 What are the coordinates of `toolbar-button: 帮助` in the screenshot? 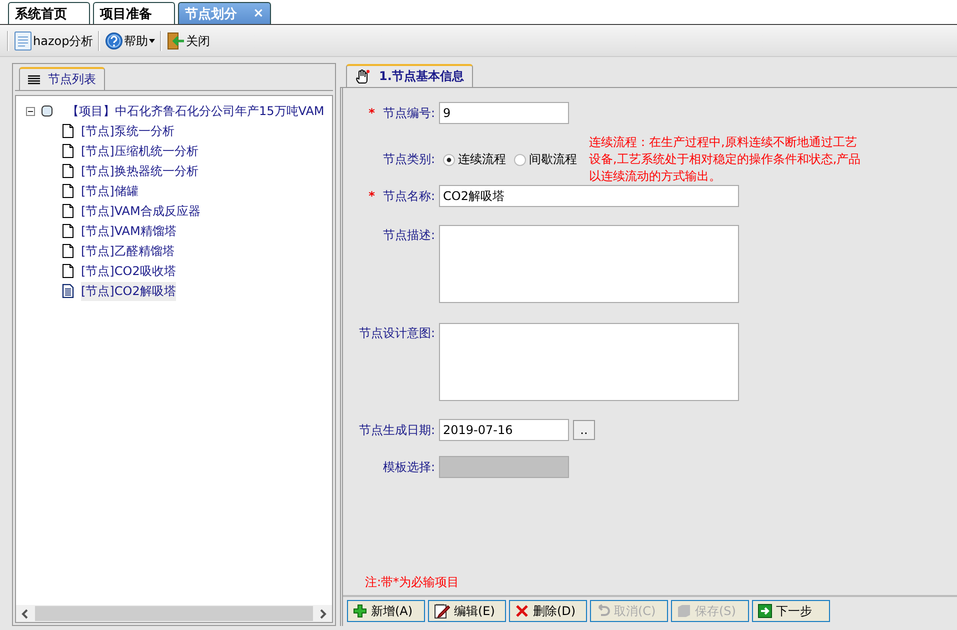 It's located at (130, 41).